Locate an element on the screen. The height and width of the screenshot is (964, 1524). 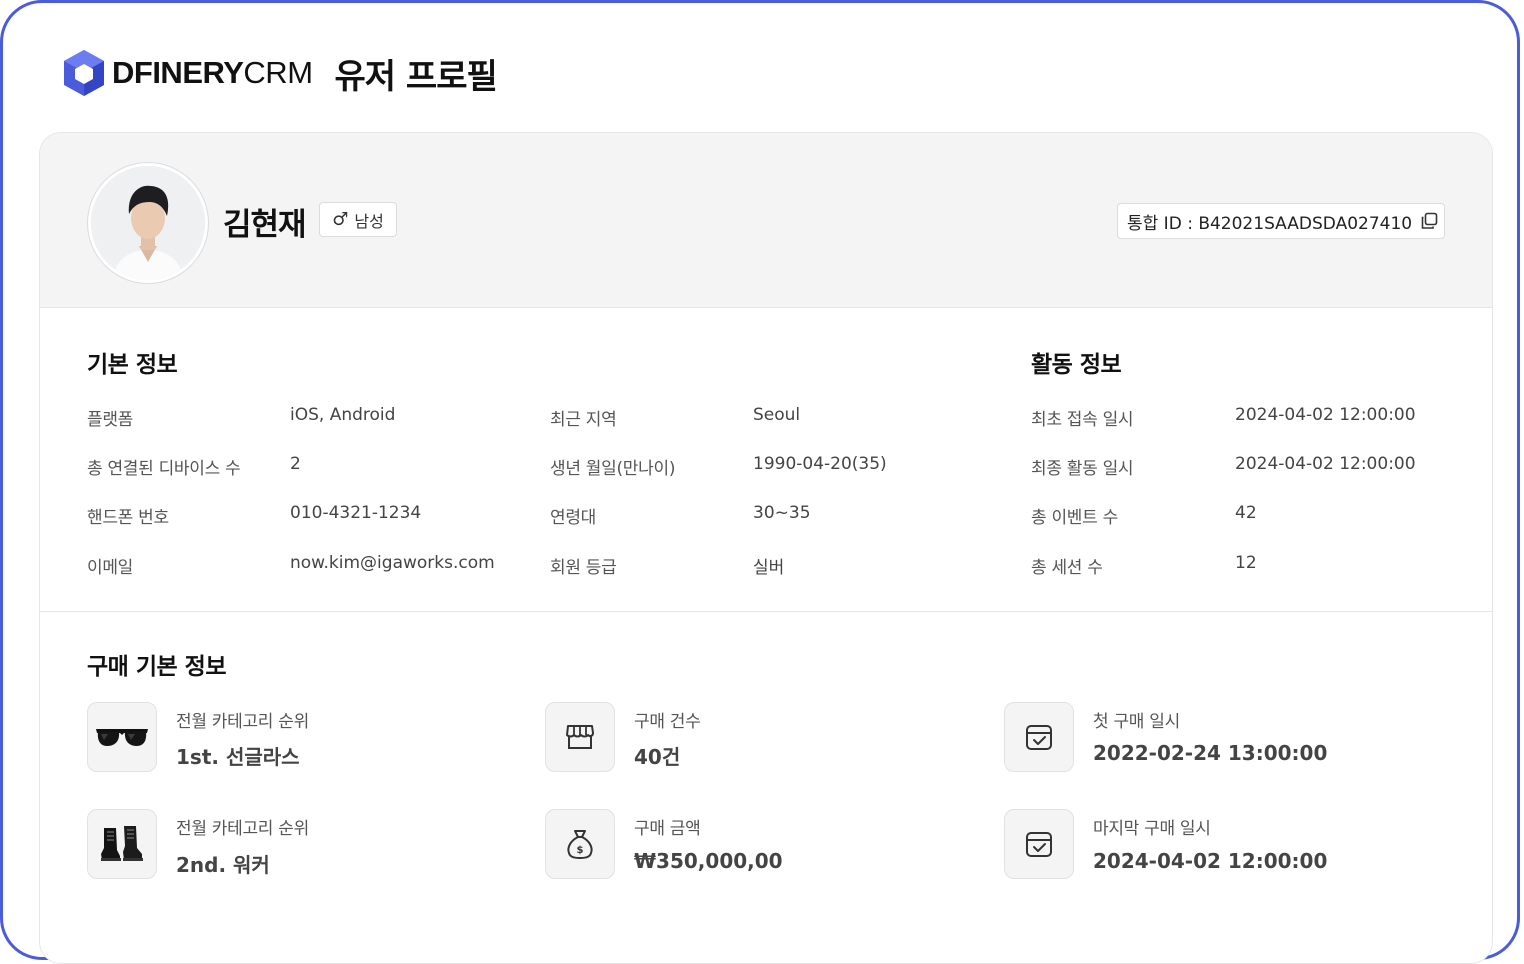
purchase-item-value: 2nd. 워커 is located at coordinates (223, 865).